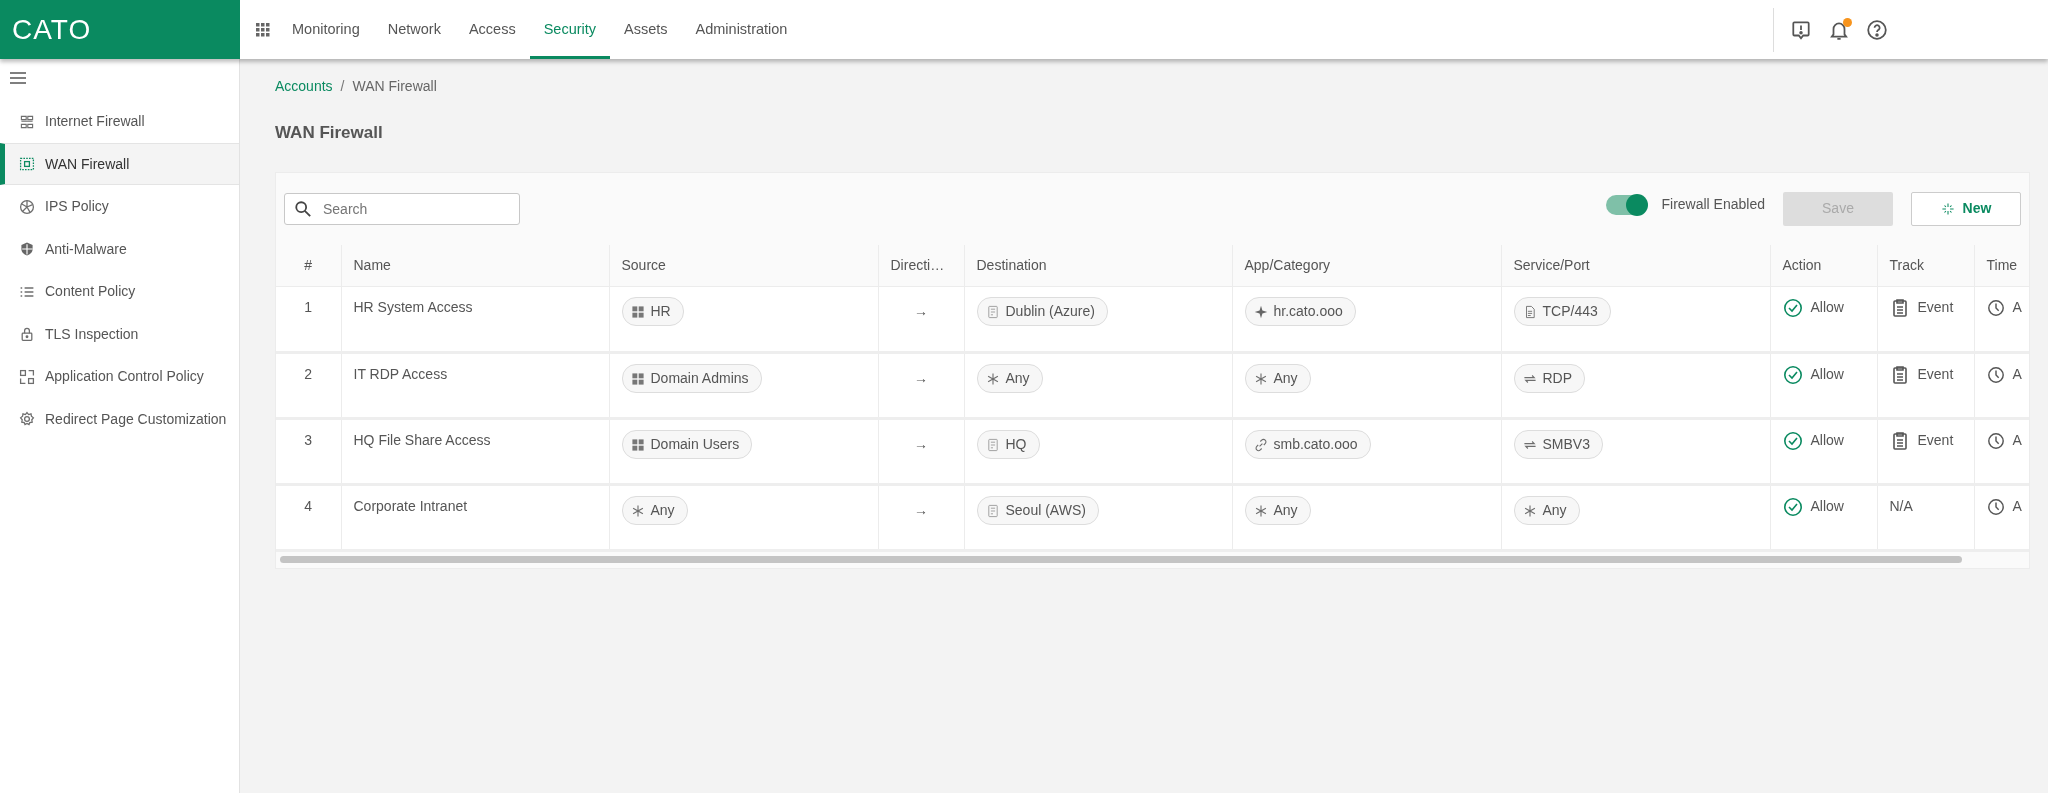  I want to click on sidebar-item: Application Control Policy, so click(119, 376).